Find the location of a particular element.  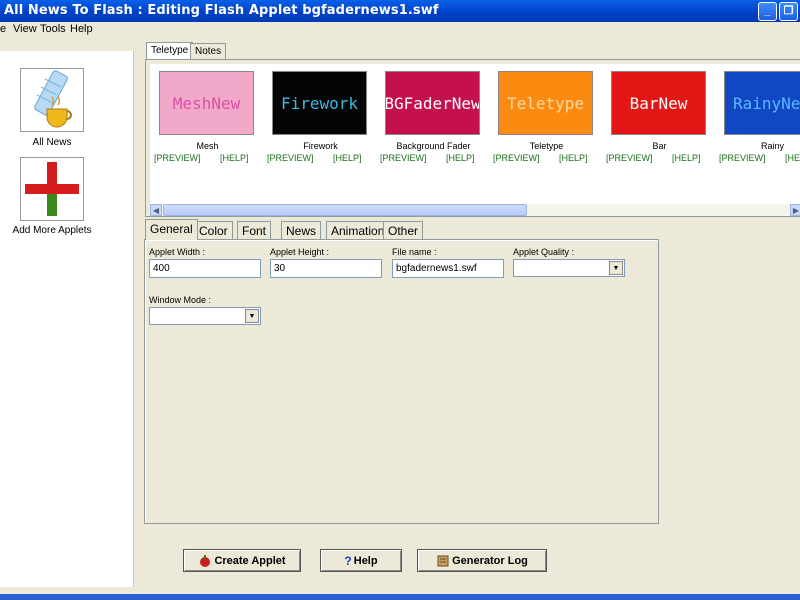

tab-color: Color is located at coordinates (213, 230).